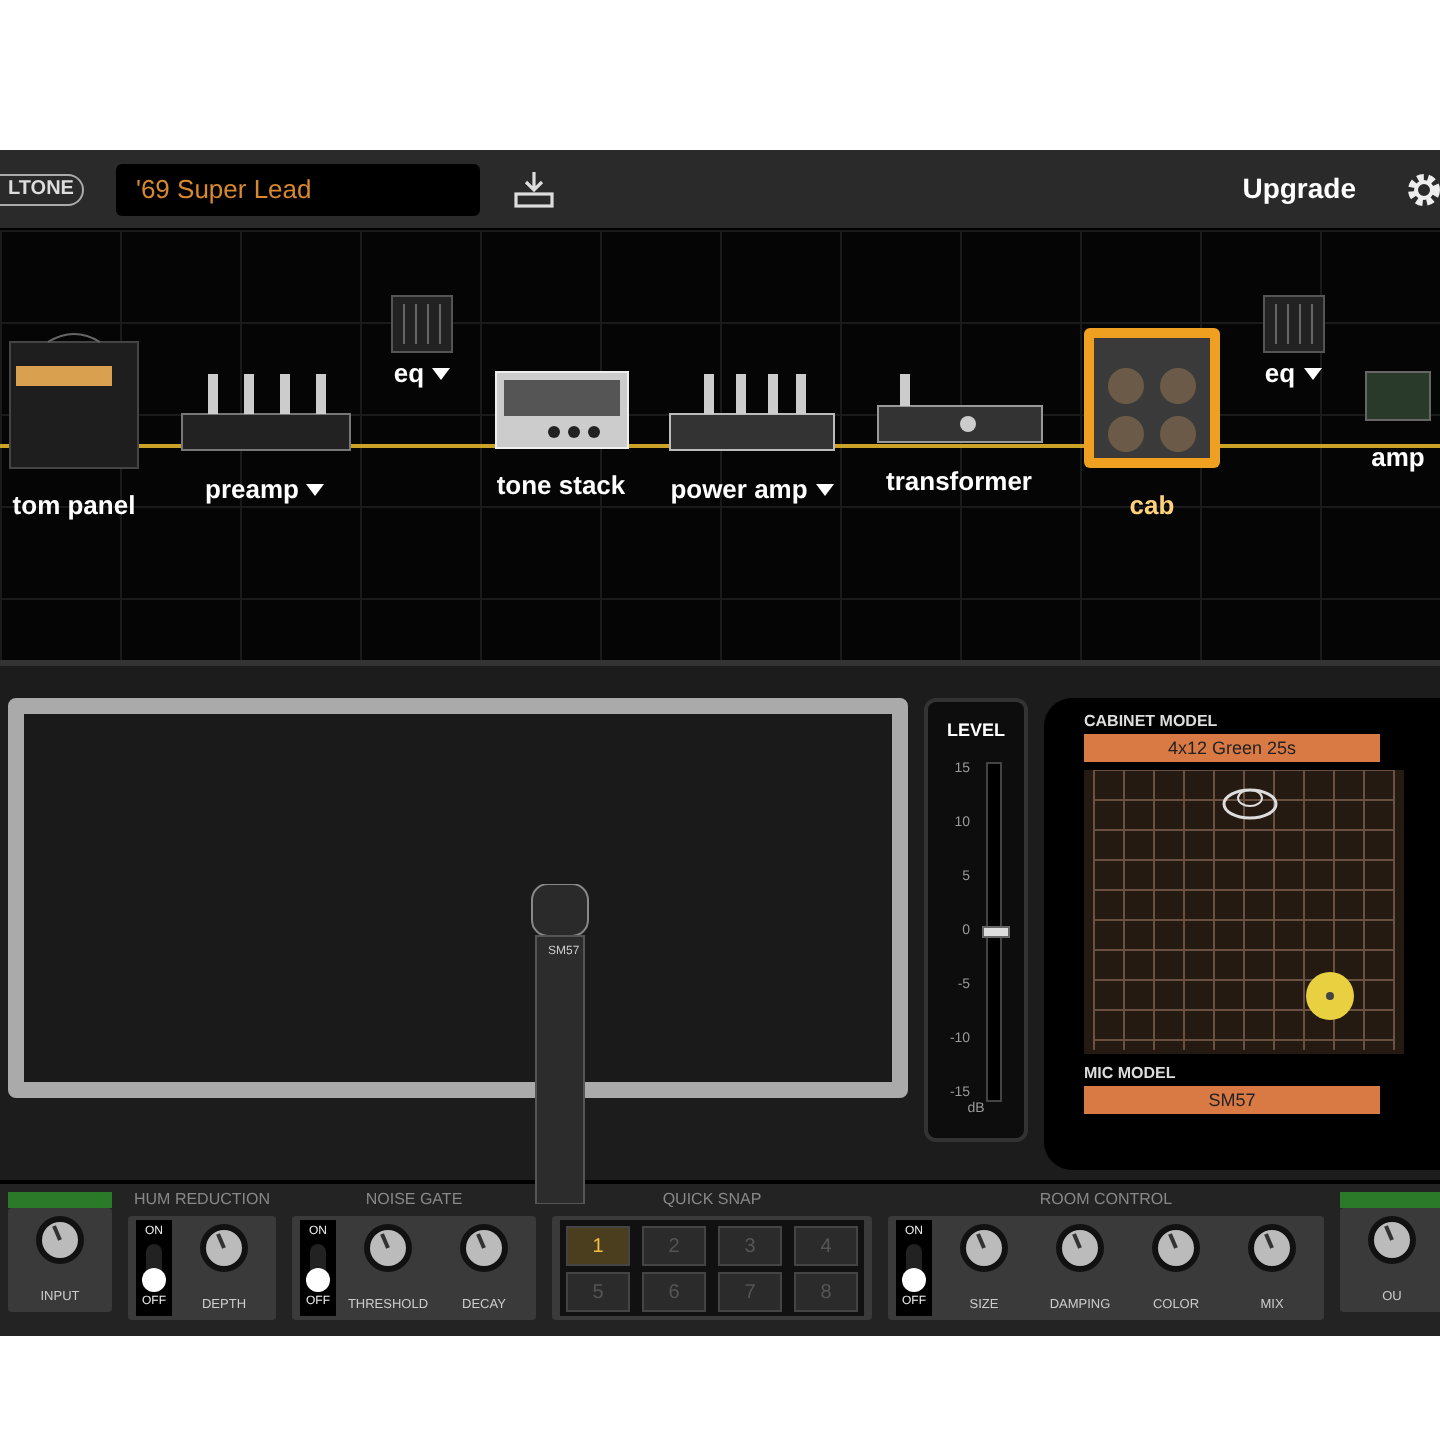  Describe the element at coordinates (561, 410) in the screenshot. I see `tone-stack-drawing` at that location.